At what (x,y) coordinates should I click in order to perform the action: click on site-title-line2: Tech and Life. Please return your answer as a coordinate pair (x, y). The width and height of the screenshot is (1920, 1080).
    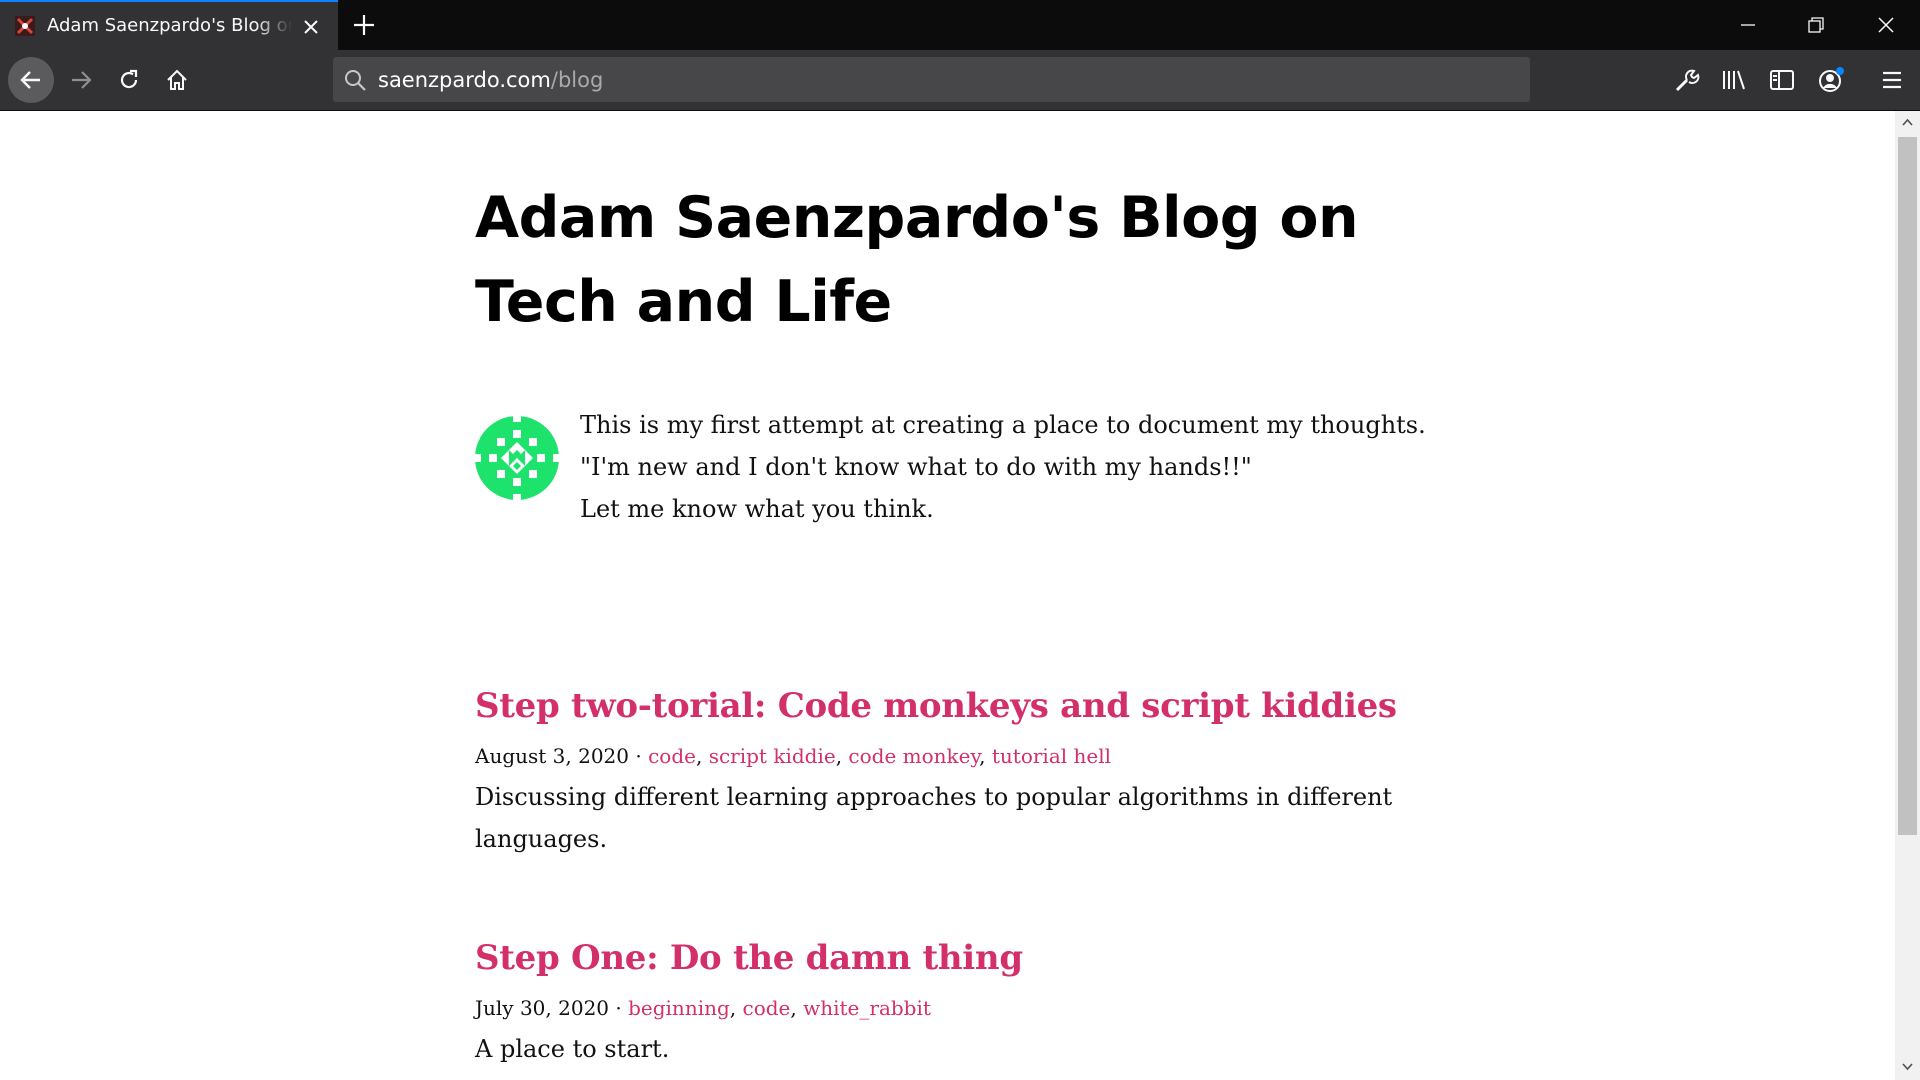
    Looking at the image, I should click on (683, 302).